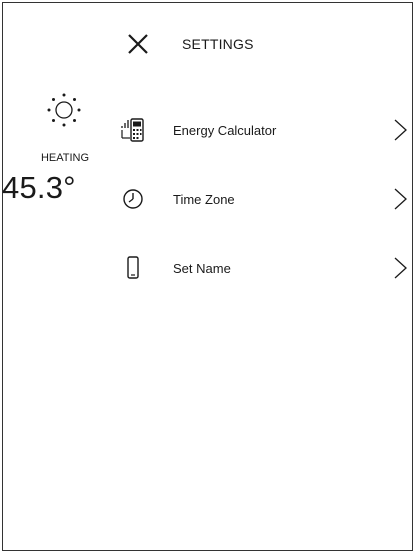 The height and width of the screenshot is (555, 417). Describe the element at coordinates (262, 268) in the screenshot. I see `menu-item-set-name: Set Name` at that location.